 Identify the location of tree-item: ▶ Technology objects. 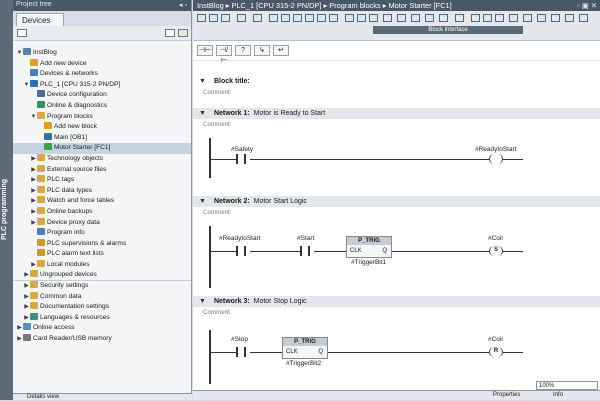
(102, 159).